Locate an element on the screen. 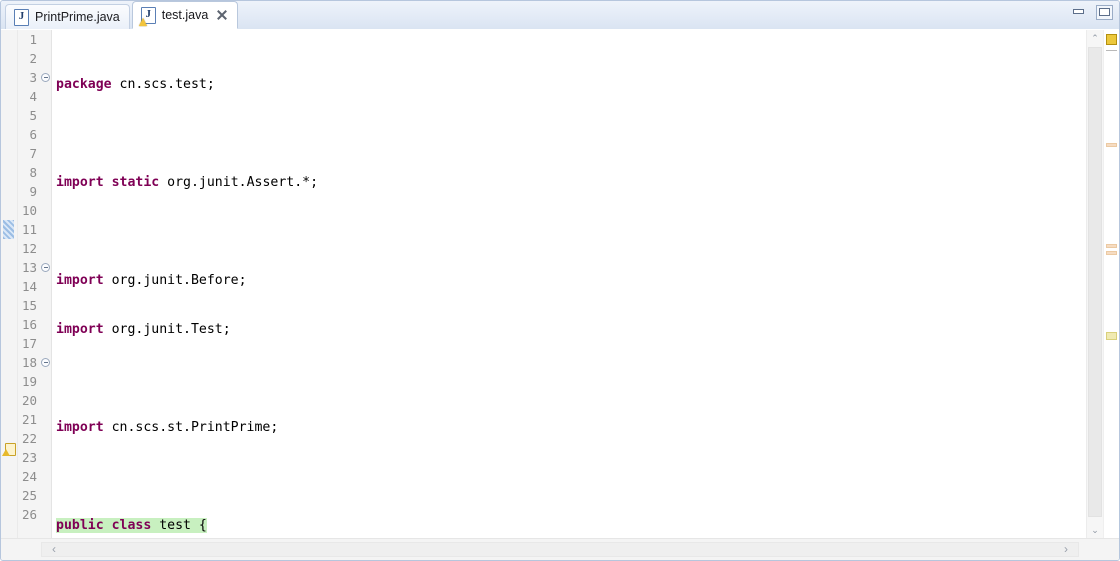 This screenshot has width=1120, height=561. tab-label: test.java is located at coordinates (185, 14).